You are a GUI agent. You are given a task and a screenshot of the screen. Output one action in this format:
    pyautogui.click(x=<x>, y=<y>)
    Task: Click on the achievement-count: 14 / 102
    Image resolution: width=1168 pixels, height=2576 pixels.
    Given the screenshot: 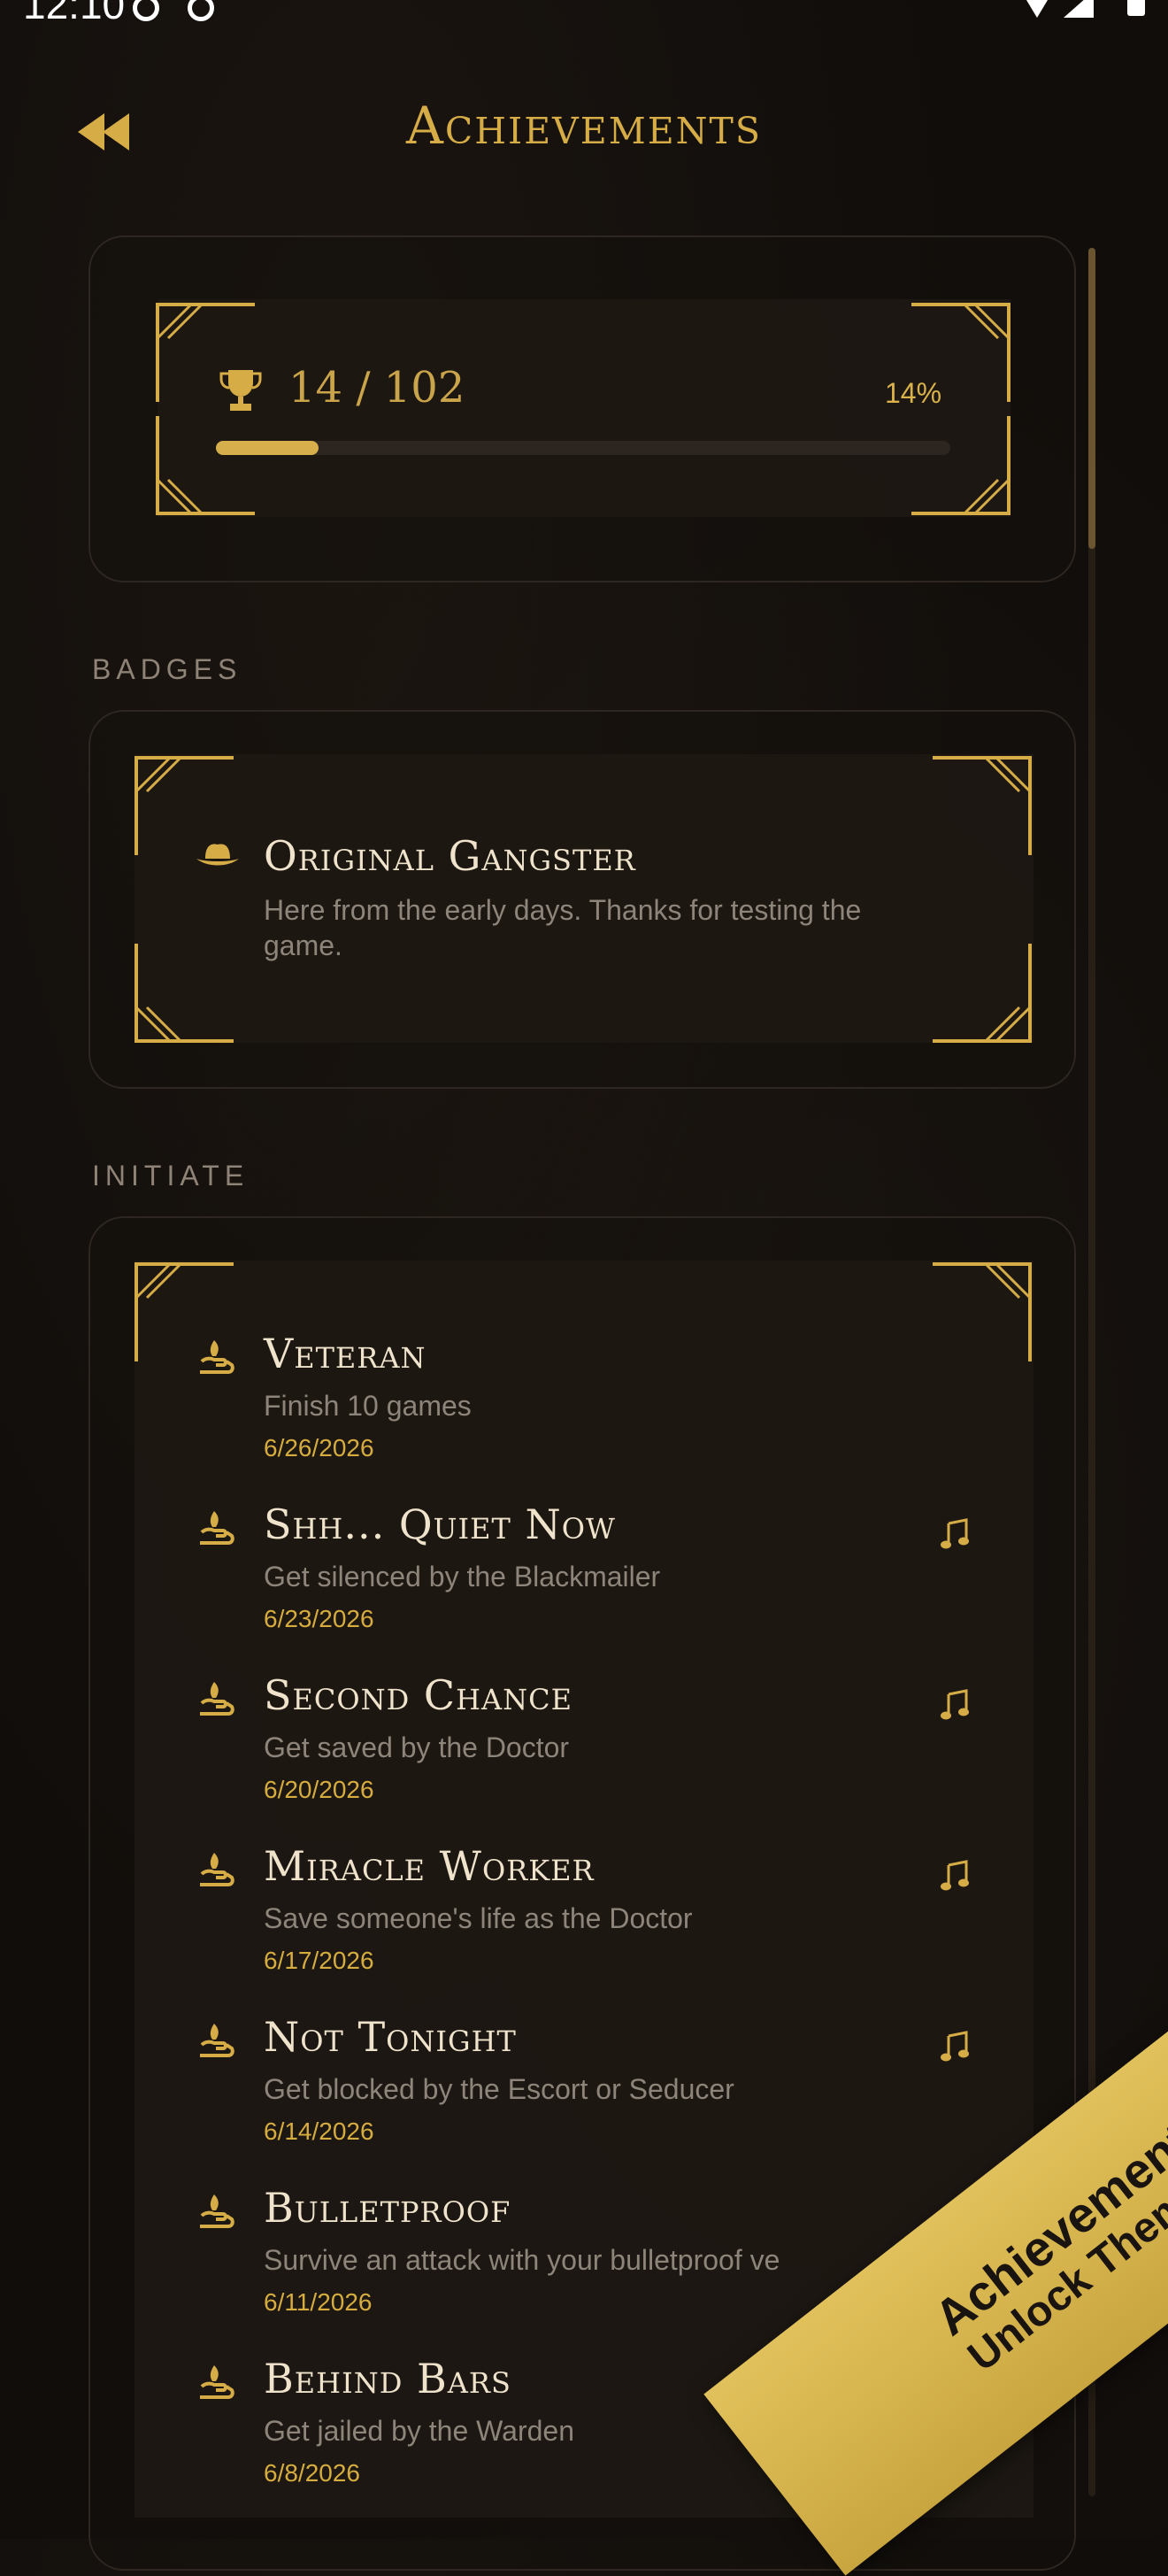 What is the action you would take?
    pyautogui.click(x=377, y=388)
    